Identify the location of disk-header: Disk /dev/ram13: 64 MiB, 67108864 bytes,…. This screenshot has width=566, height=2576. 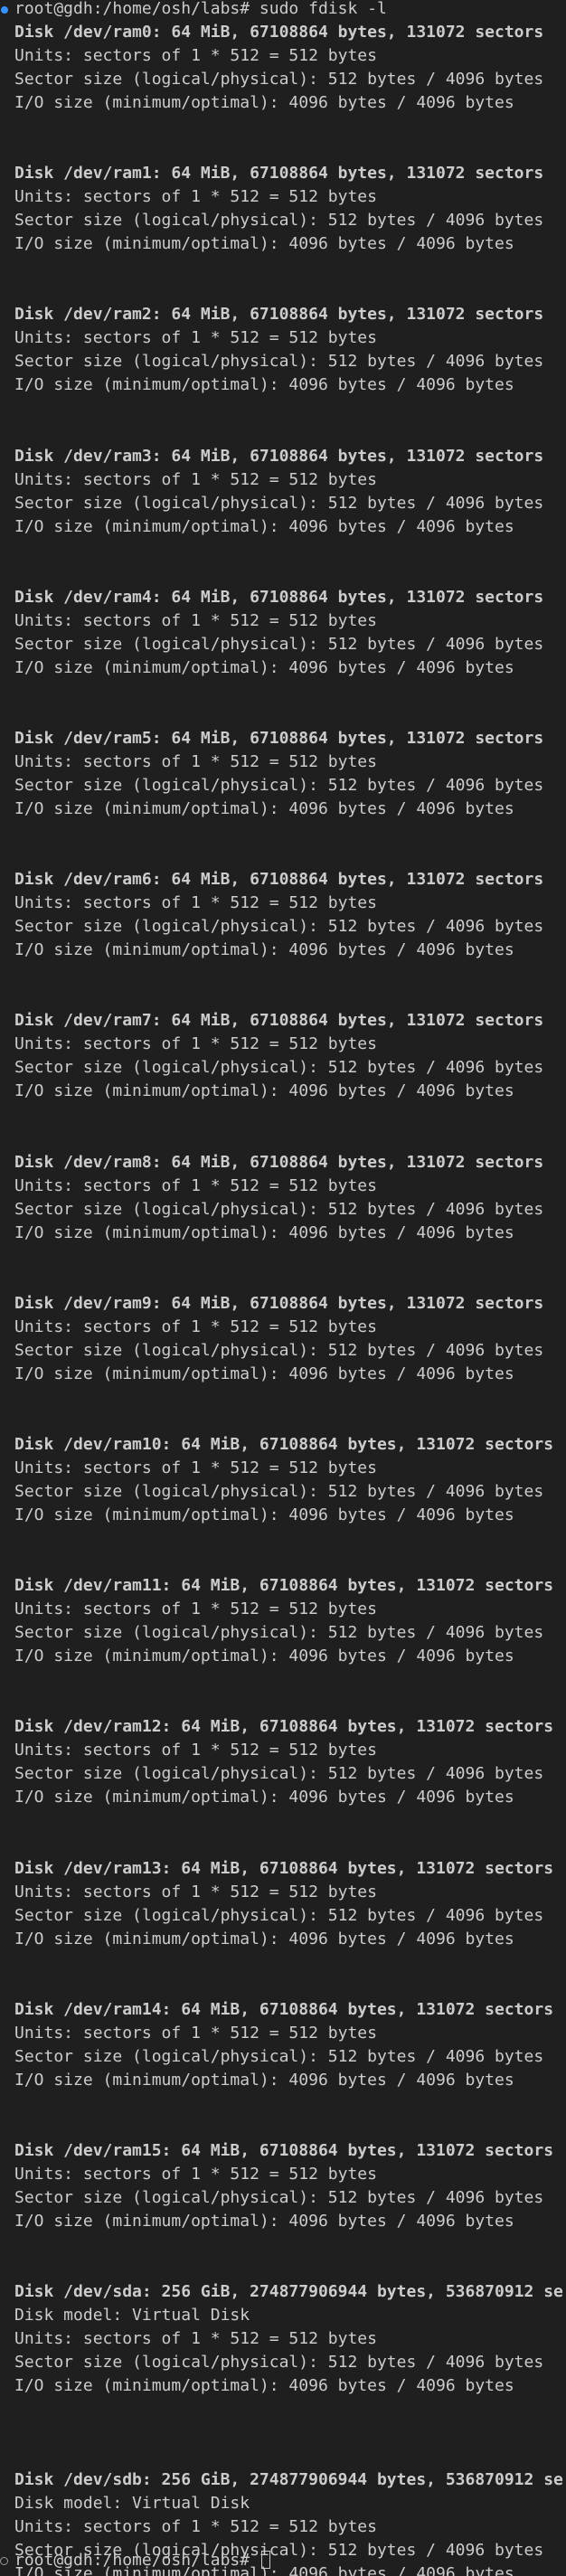
(284, 1868).